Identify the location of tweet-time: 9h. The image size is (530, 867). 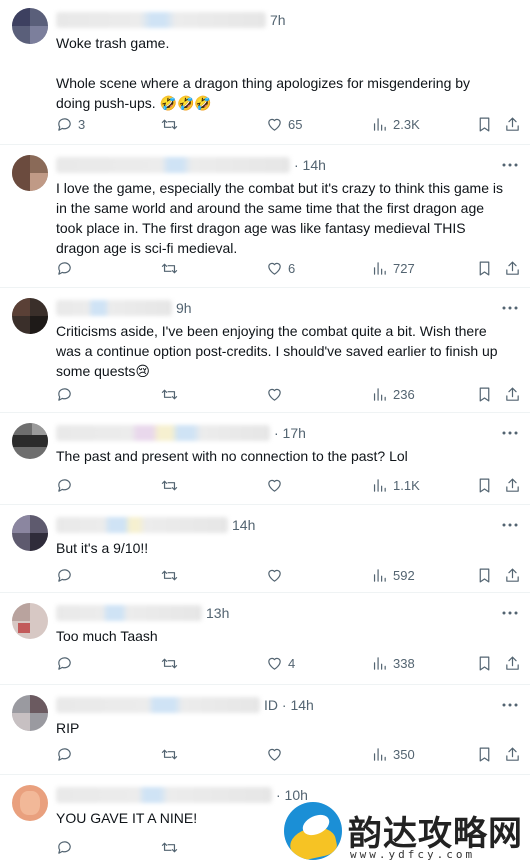
(184, 308).